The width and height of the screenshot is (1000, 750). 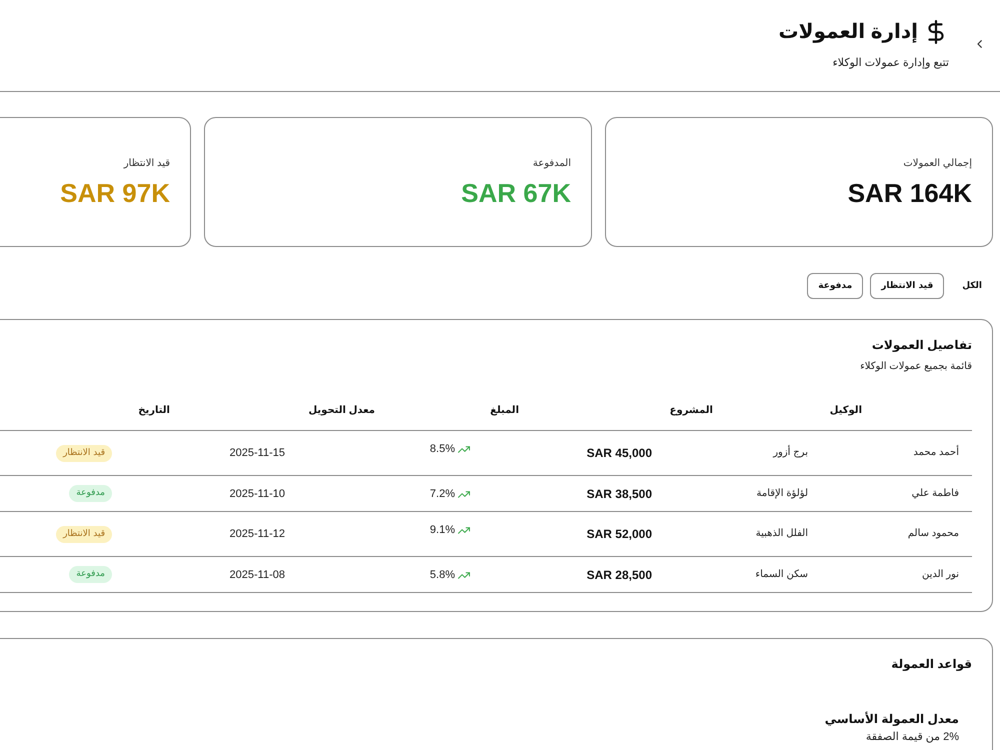 I want to click on page-title: إدارة العمولات, so click(x=848, y=32).